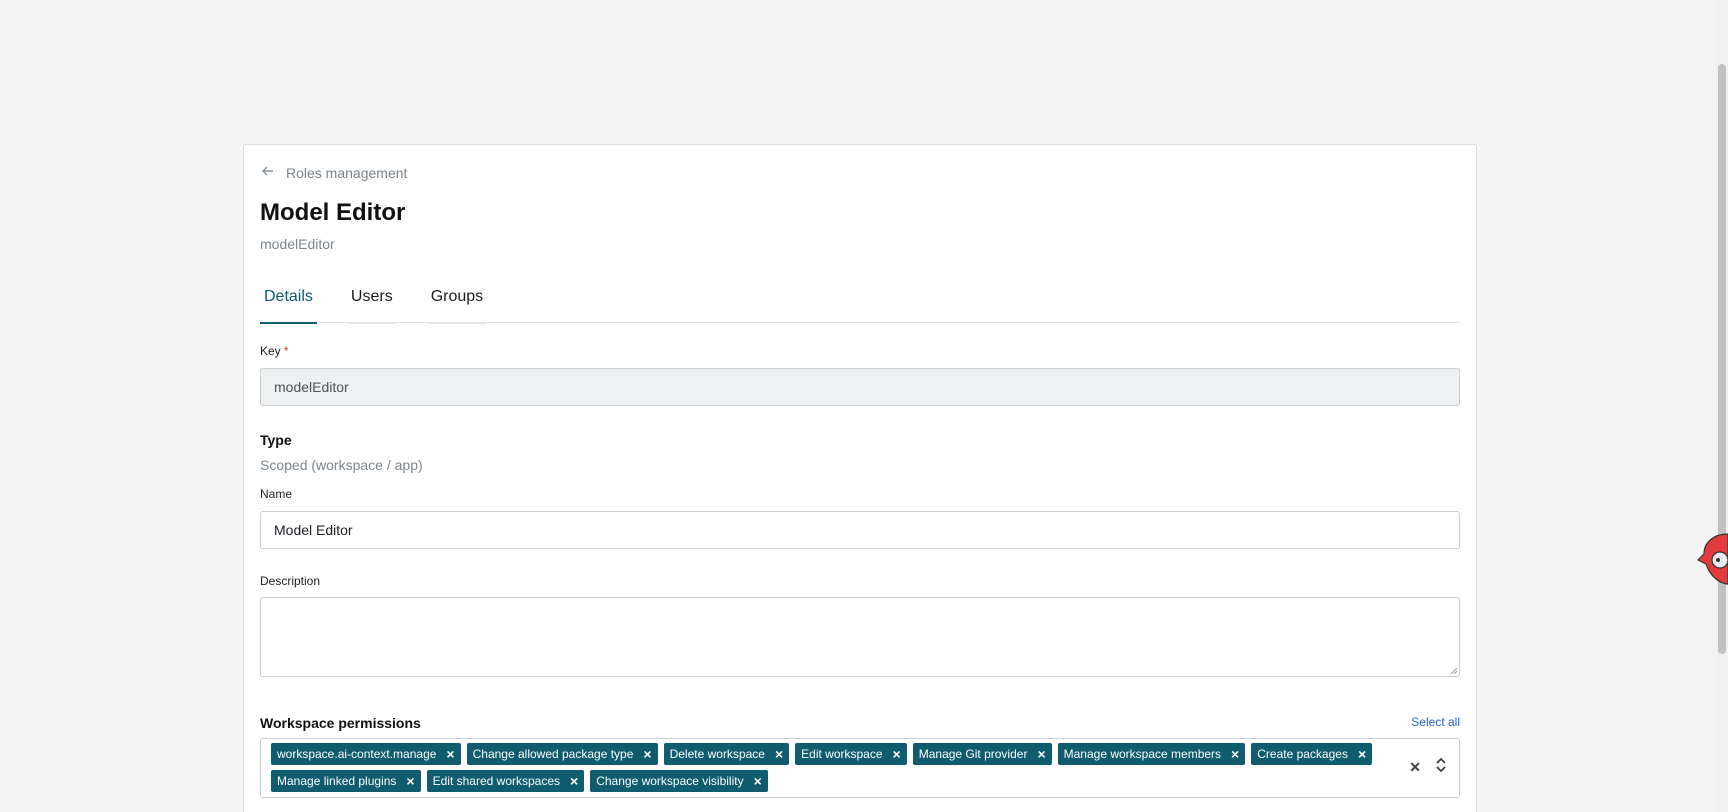 Image resolution: width=1728 pixels, height=812 pixels. I want to click on workspace-permissions-heading: Workspace permissions, so click(340, 723).